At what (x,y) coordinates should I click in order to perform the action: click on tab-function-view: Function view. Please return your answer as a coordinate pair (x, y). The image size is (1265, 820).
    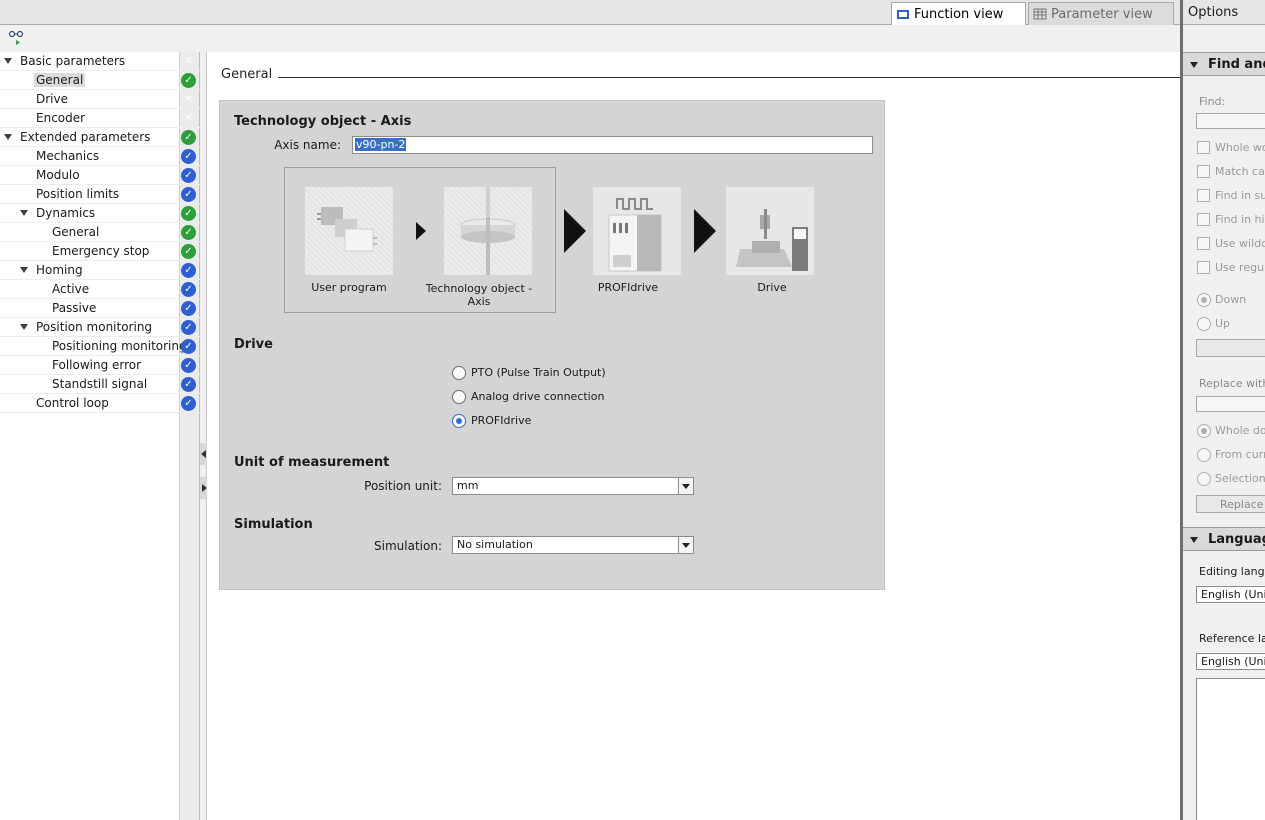
    Looking at the image, I should click on (958, 13).